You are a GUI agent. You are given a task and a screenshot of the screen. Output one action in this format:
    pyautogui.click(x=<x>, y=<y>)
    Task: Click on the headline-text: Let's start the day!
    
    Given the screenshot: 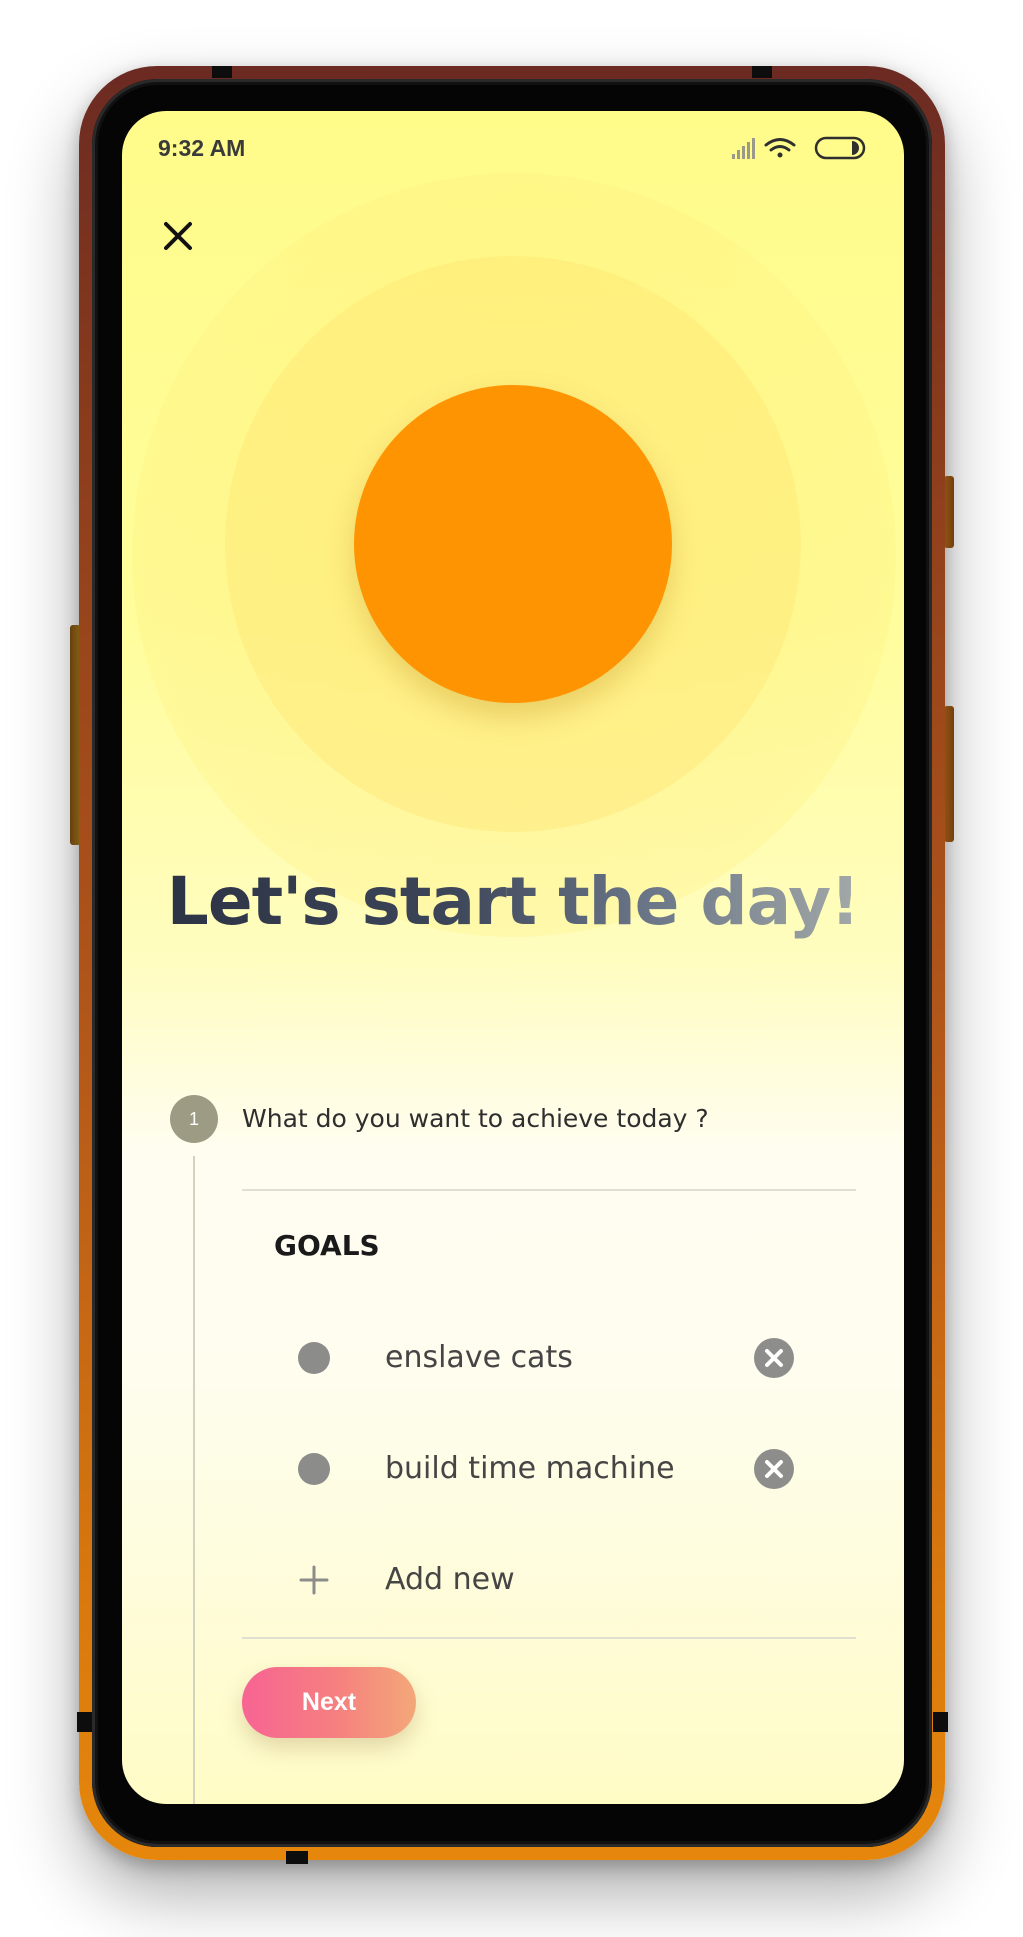 What is the action you would take?
    pyautogui.click(x=513, y=901)
    